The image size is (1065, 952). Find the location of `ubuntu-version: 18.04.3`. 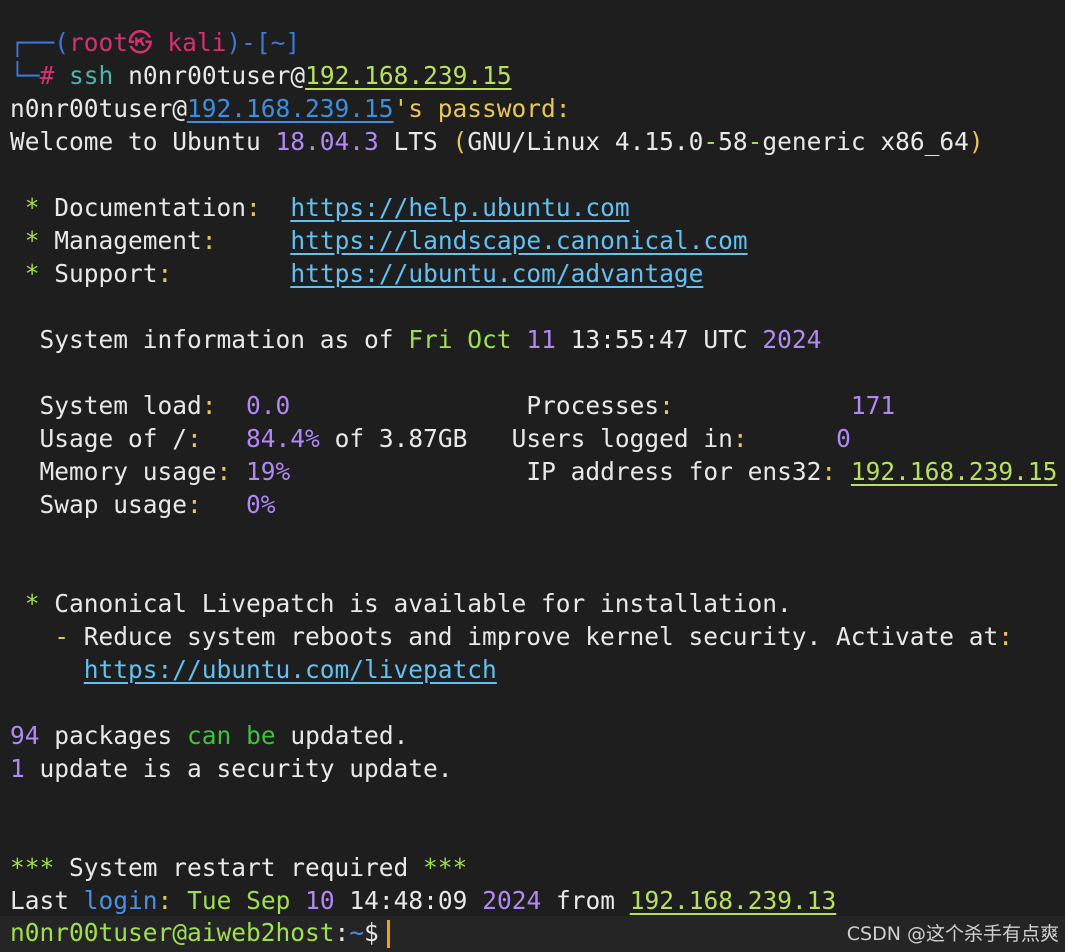

ubuntu-version: 18.04.3 is located at coordinates (327, 141).